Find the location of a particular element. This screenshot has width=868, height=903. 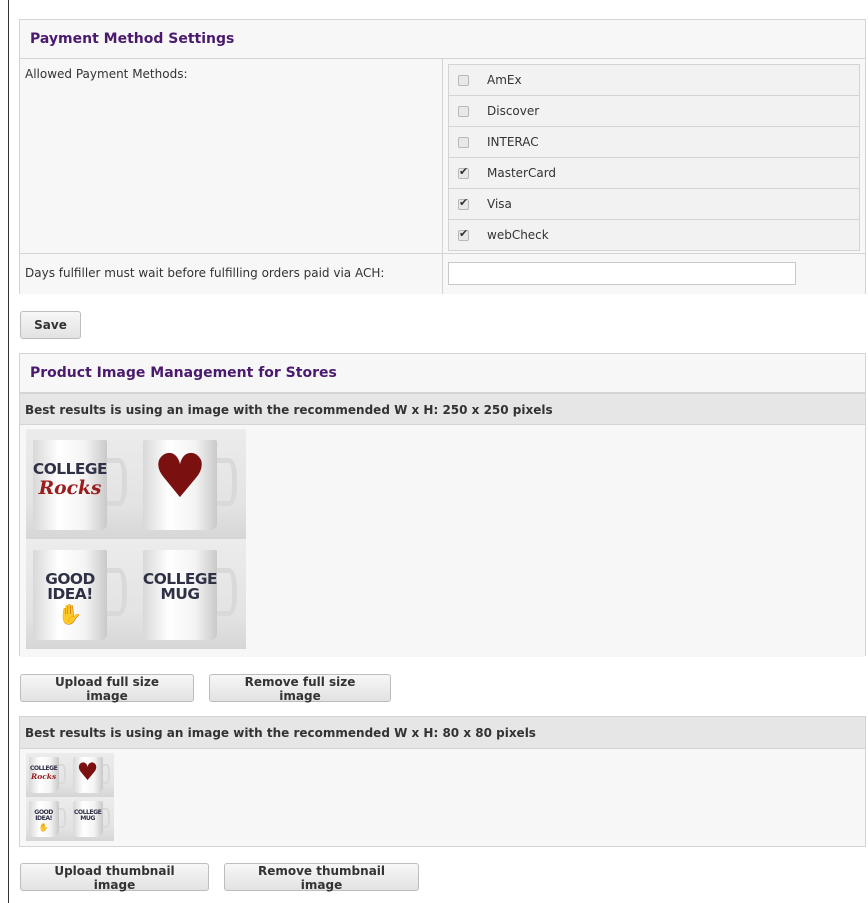

mug-text: COLLEGE is located at coordinates (70, 469).